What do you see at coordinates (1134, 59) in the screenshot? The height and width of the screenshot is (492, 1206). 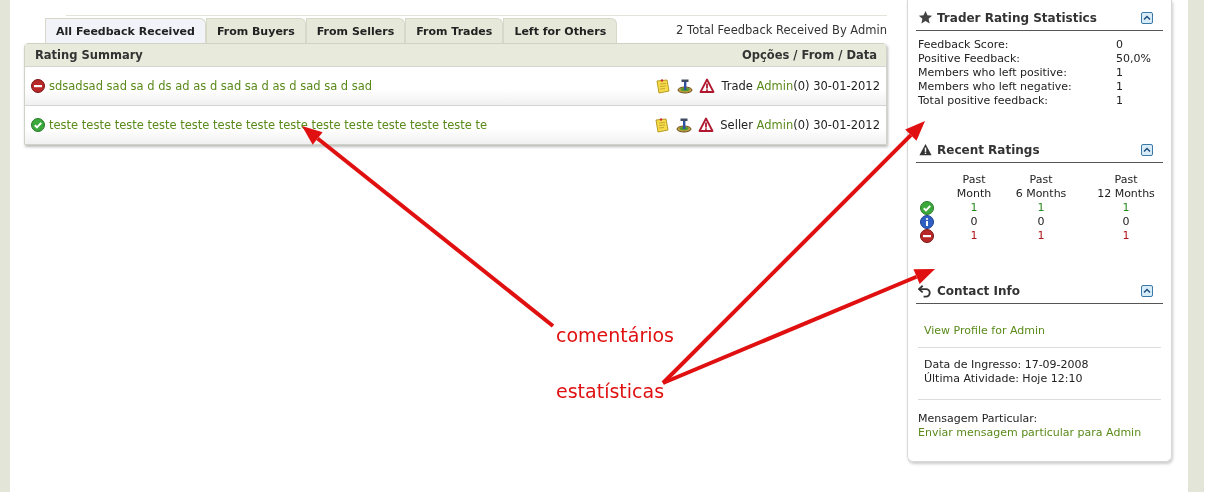 I see `stat-value: 50,0%` at bounding box center [1134, 59].